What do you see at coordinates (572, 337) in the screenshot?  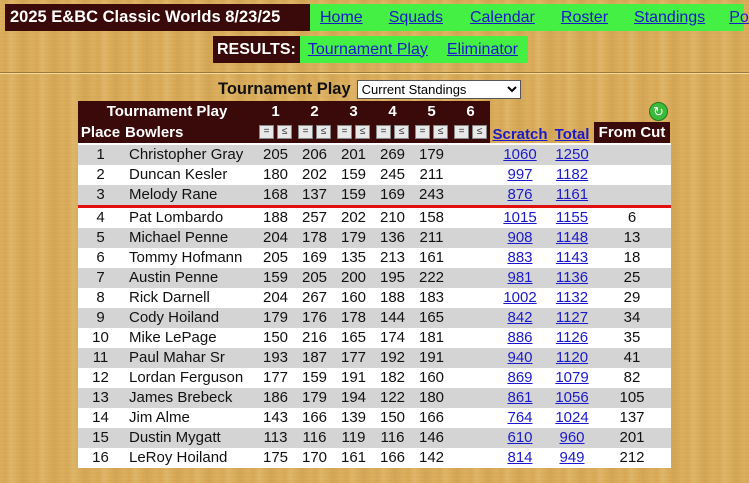 I see `total-cell-link: 1126` at bounding box center [572, 337].